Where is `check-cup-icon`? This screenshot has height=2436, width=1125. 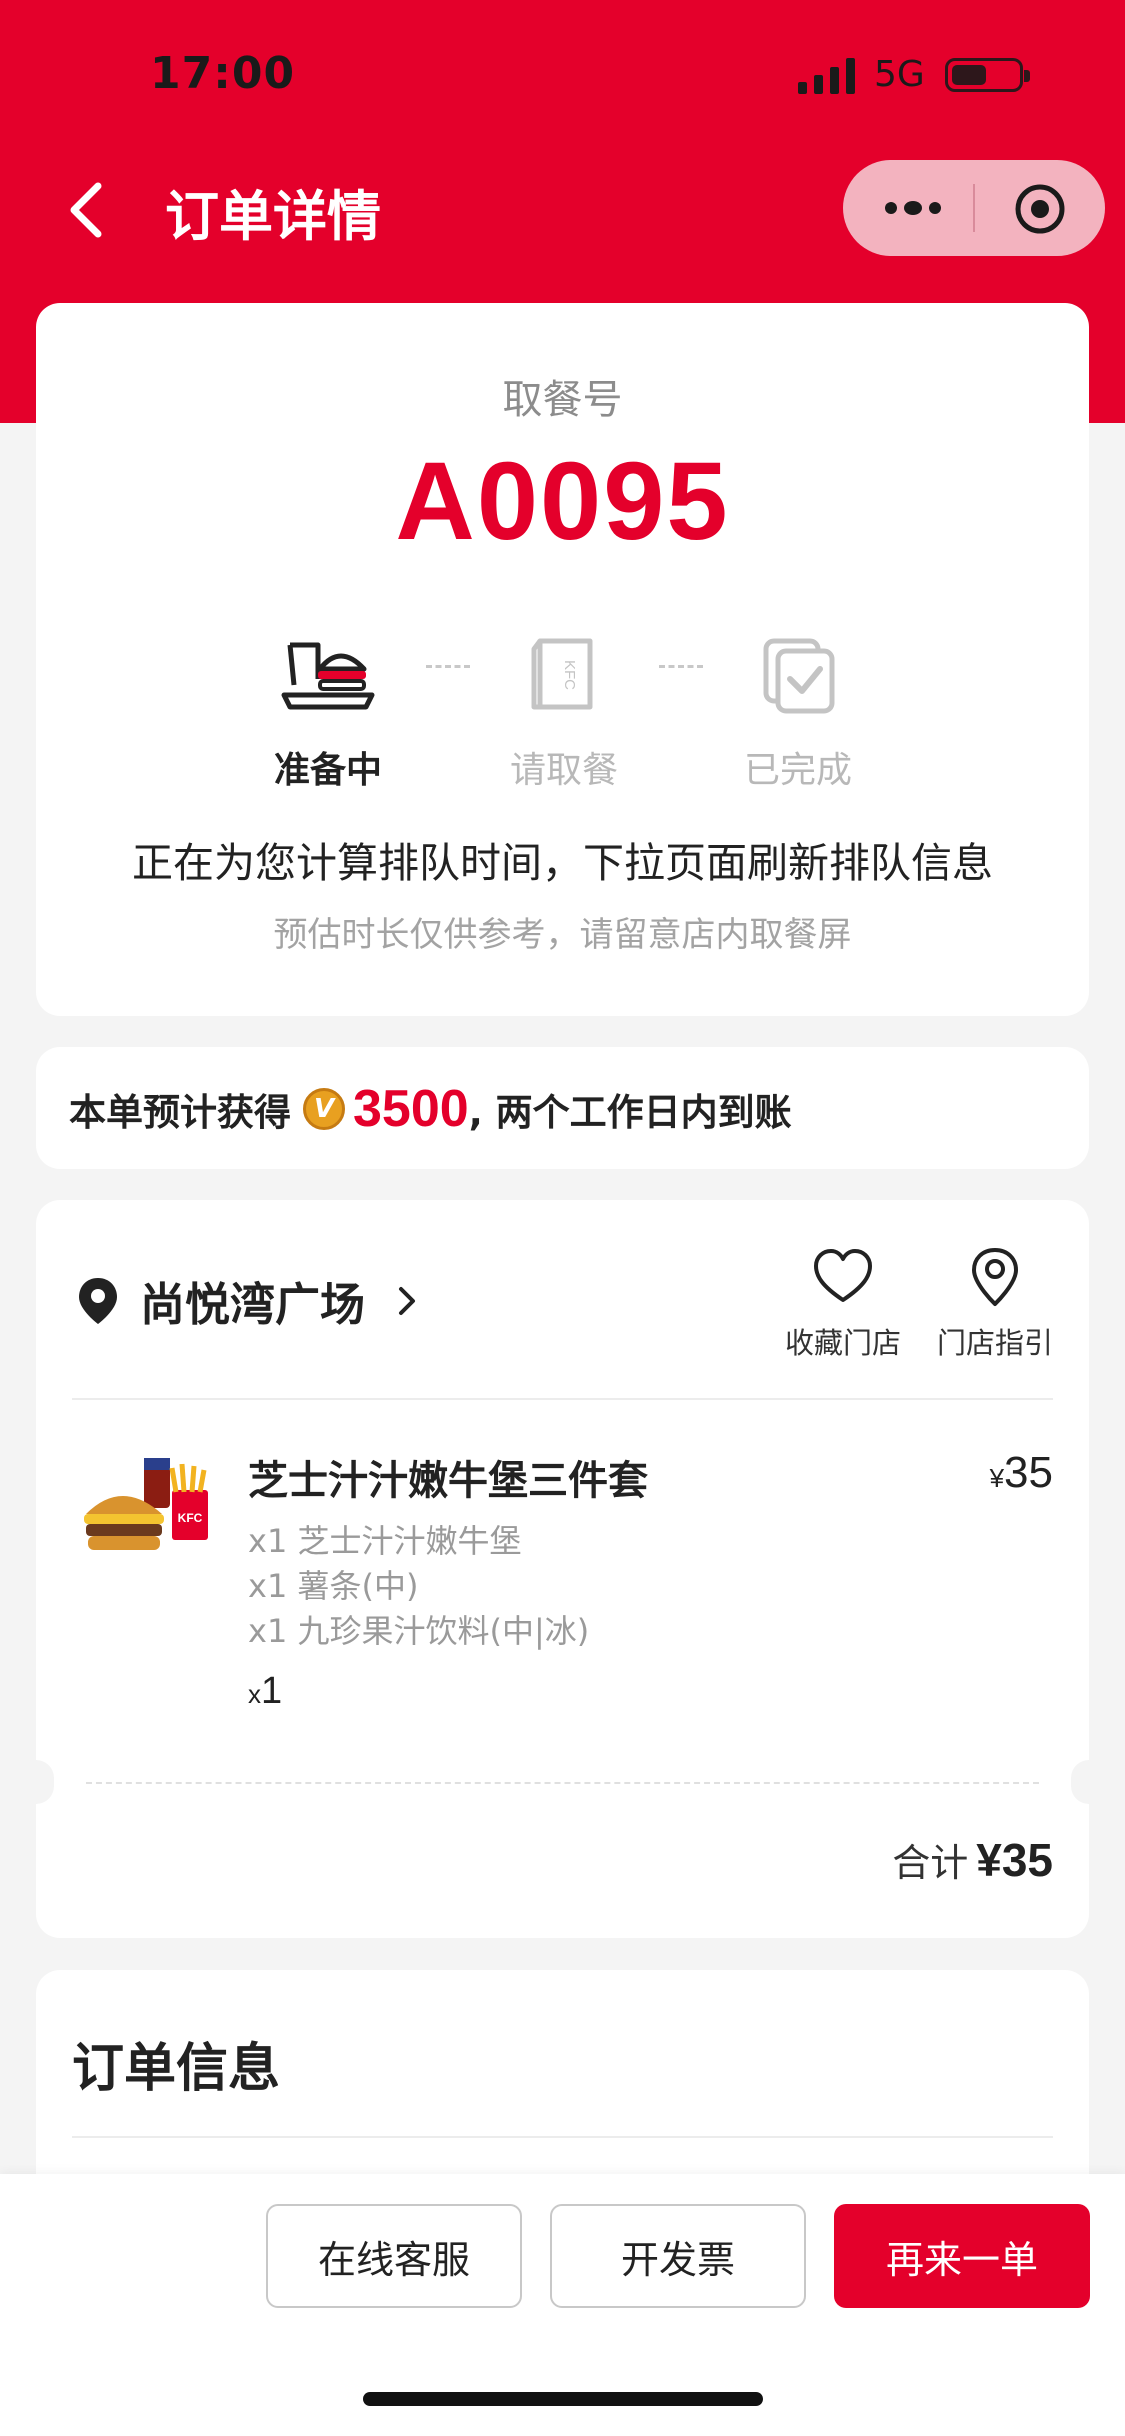
check-cup-icon is located at coordinates (799, 676).